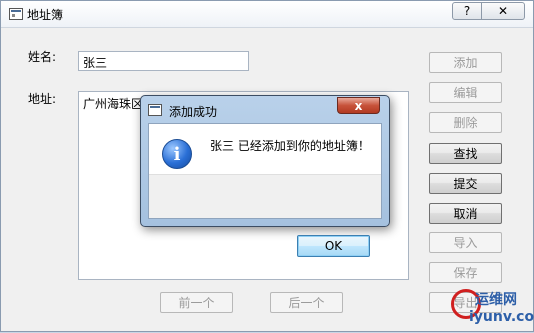 The width and height of the screenshot is (534, 333). Describe the element at coordinates (290, 146) in the screenshot. I see `dialog-message: 张三 已经添加到你的地址簿！` at that location.